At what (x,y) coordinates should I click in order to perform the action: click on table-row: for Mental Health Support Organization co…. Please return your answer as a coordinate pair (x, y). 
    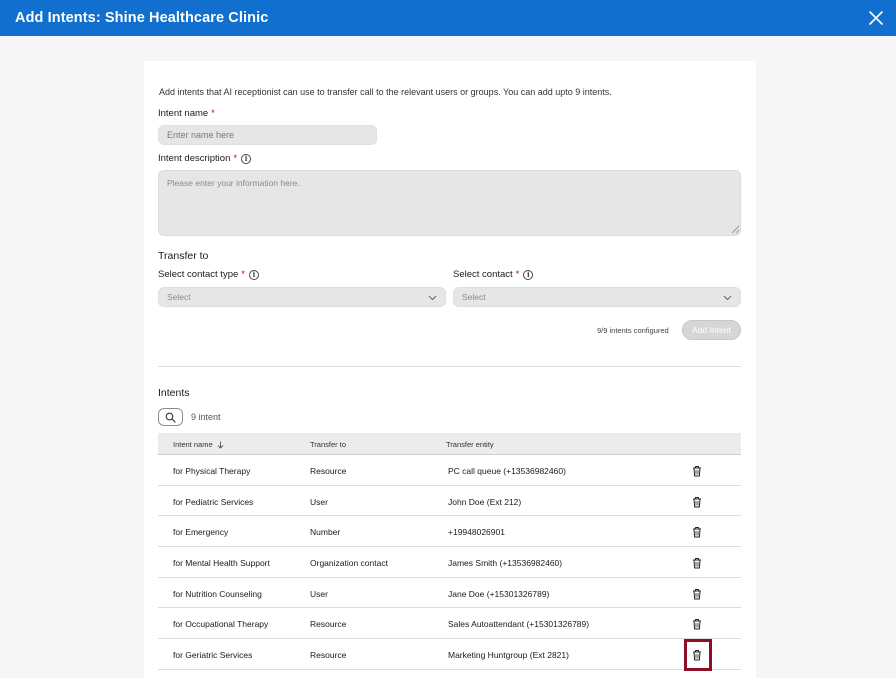
    Looking at the image, I should click on (449, 562).